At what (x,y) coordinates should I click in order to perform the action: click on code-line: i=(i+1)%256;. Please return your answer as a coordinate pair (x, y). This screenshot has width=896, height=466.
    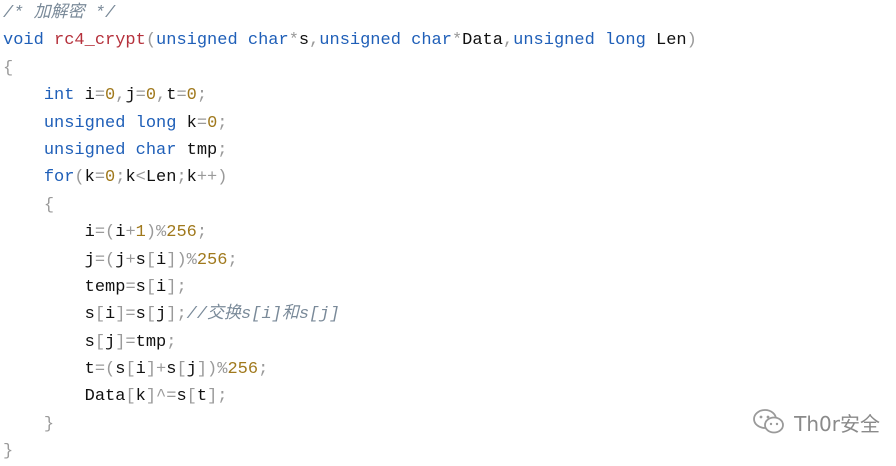
    Looking at the image, I should click on (350, 232).